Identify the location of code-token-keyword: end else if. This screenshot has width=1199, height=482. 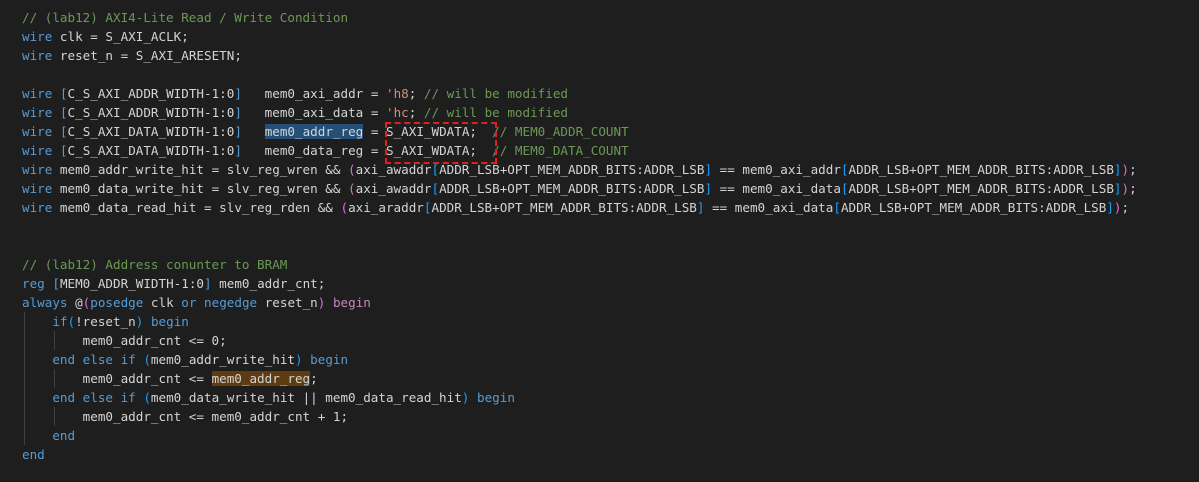
(79, 359).